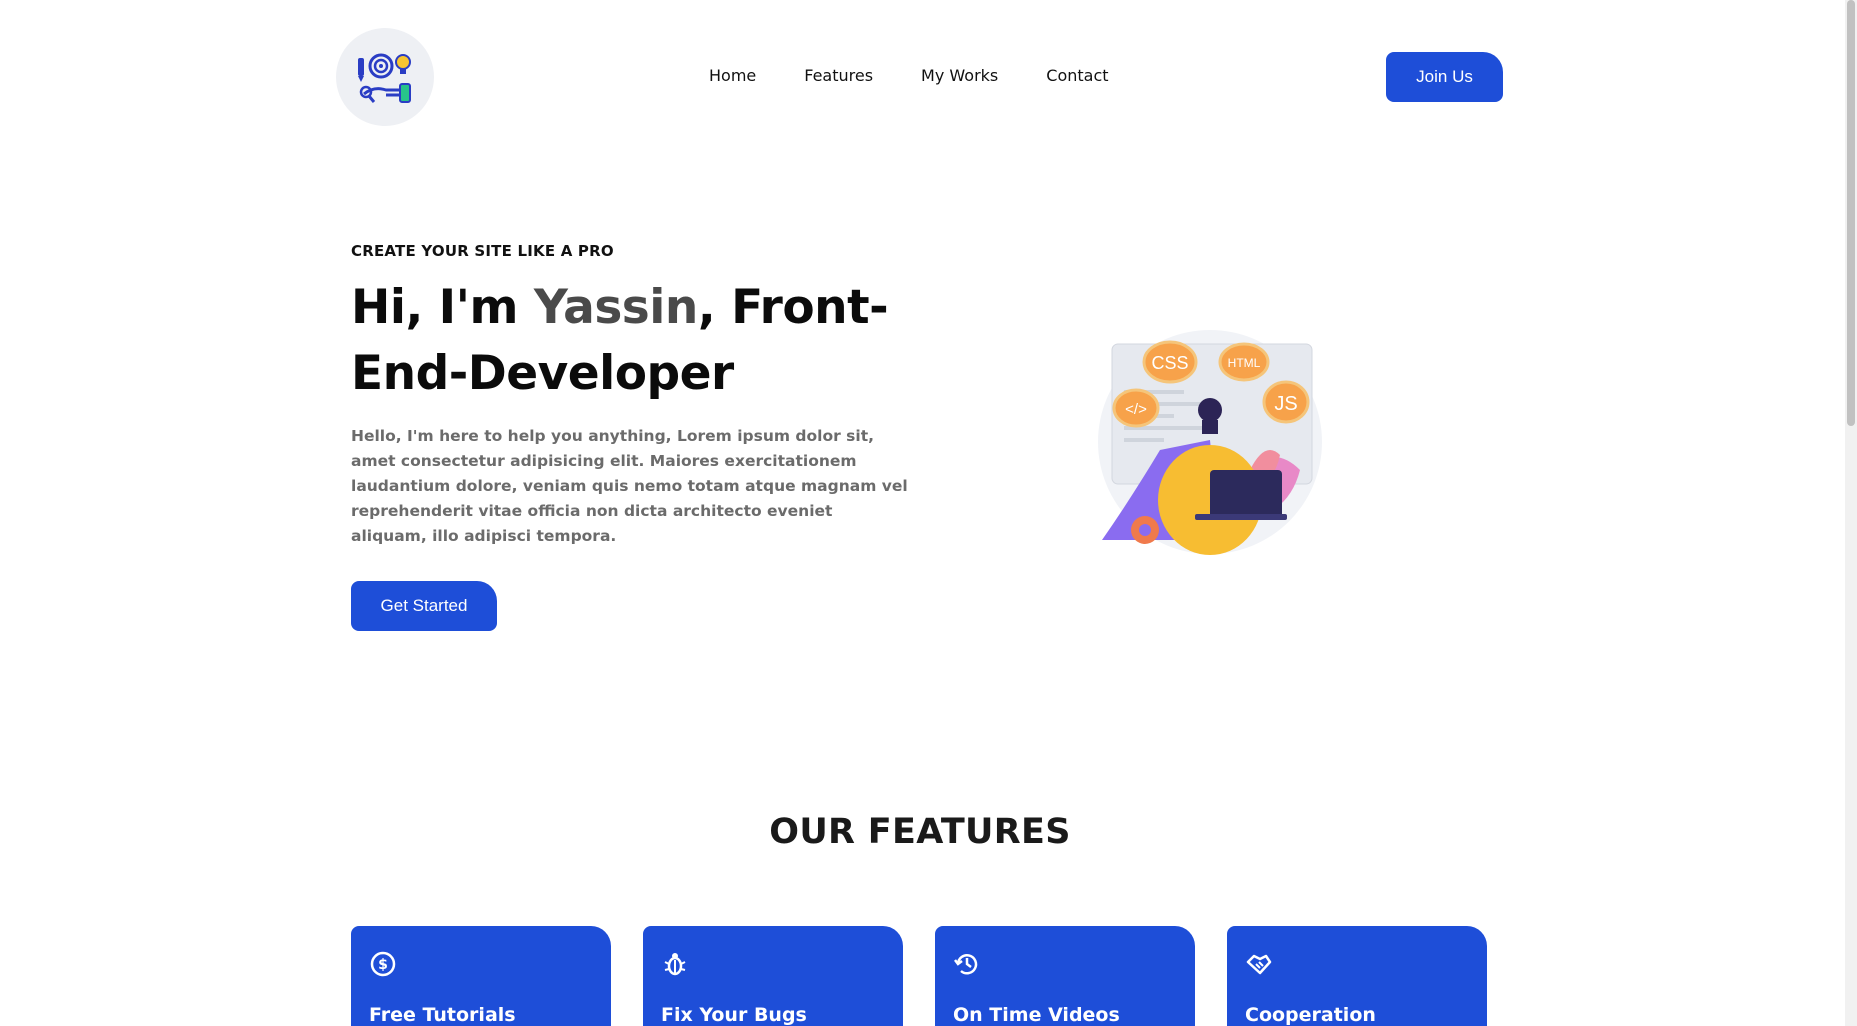 This screenshot has height=1026, width=1857. I want to click on feature-card-fix-bugs: Fix Your Bugs, so click(773, 976).